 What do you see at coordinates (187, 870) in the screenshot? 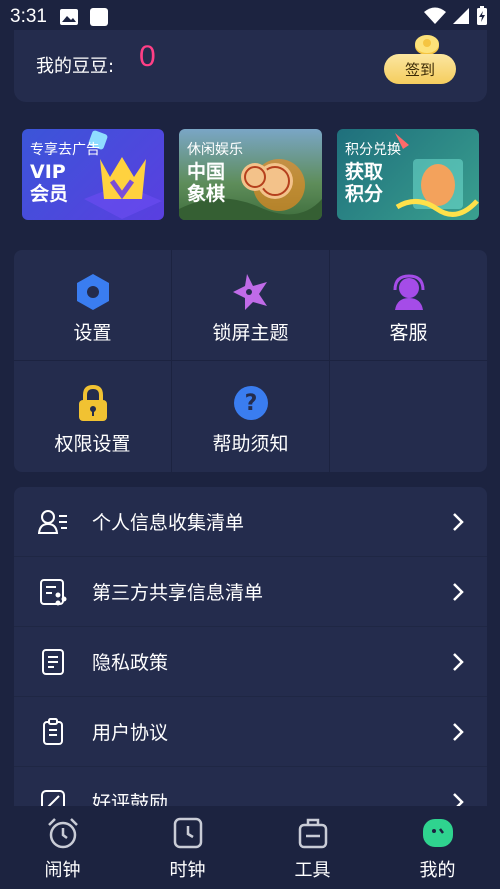
I see `tab-label-clock: 时钟` at bounding box center [187, 870].